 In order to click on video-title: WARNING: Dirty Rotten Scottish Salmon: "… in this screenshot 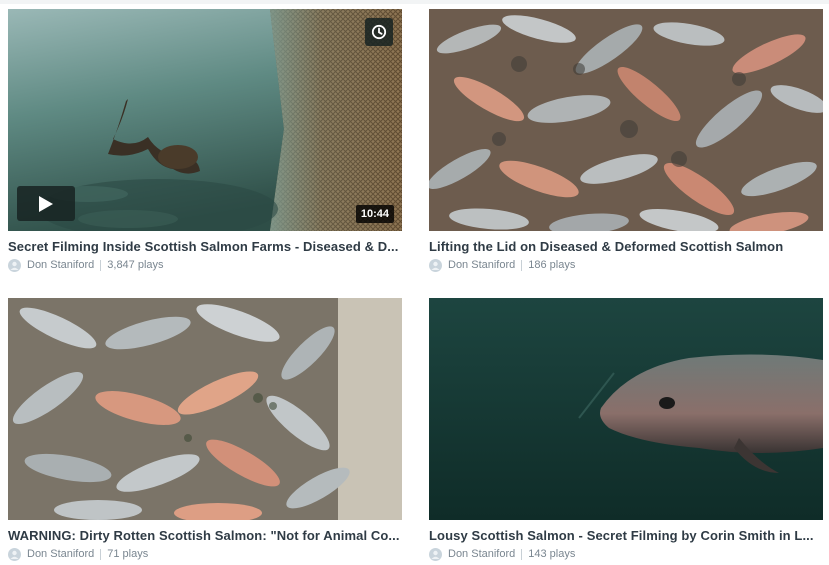, I will do `click(205, 535)`.